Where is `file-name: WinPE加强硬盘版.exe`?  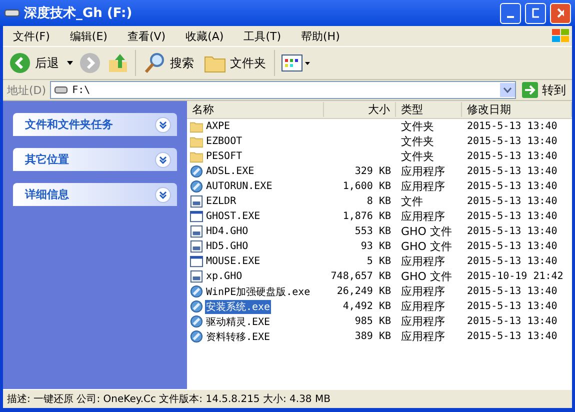 file-name: WinPE加强硬盘版.exe is located at coordinates (258, 291).